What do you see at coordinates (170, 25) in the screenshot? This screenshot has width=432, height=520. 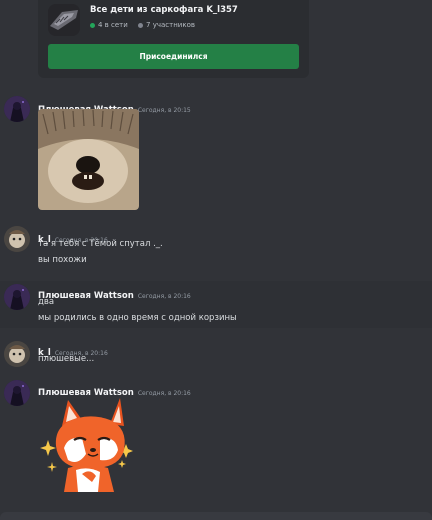 I see `member-count: 7 участников` at bounding box center [170, 25].